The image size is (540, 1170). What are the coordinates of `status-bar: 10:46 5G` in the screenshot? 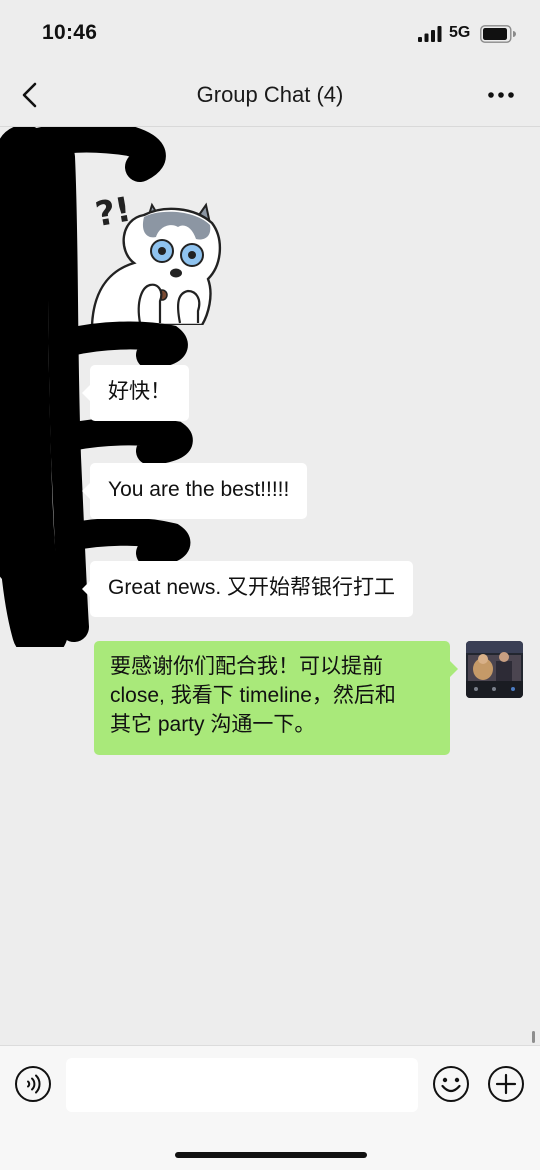 It's located at (270, 32).